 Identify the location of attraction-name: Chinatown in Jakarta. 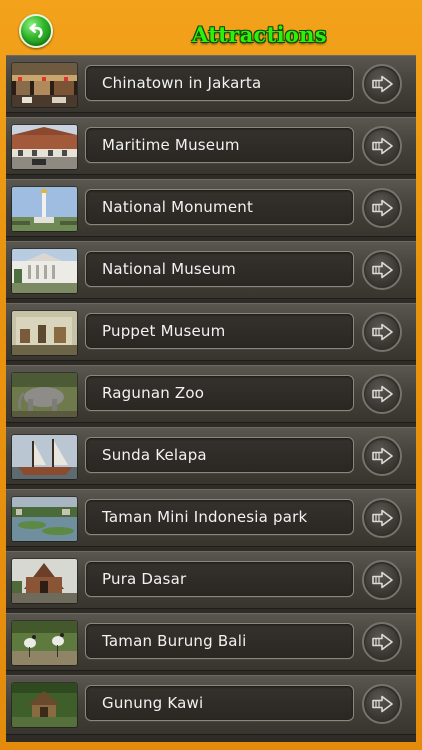
(182, 83).